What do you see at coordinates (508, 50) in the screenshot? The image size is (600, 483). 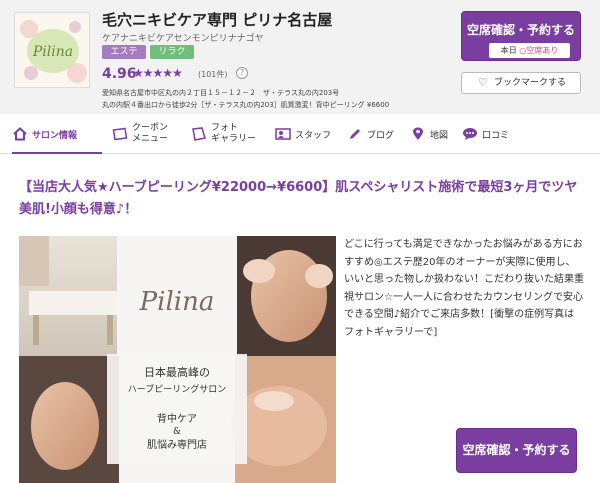 I see `today-label: 本日` at bounding box center [508, 50].